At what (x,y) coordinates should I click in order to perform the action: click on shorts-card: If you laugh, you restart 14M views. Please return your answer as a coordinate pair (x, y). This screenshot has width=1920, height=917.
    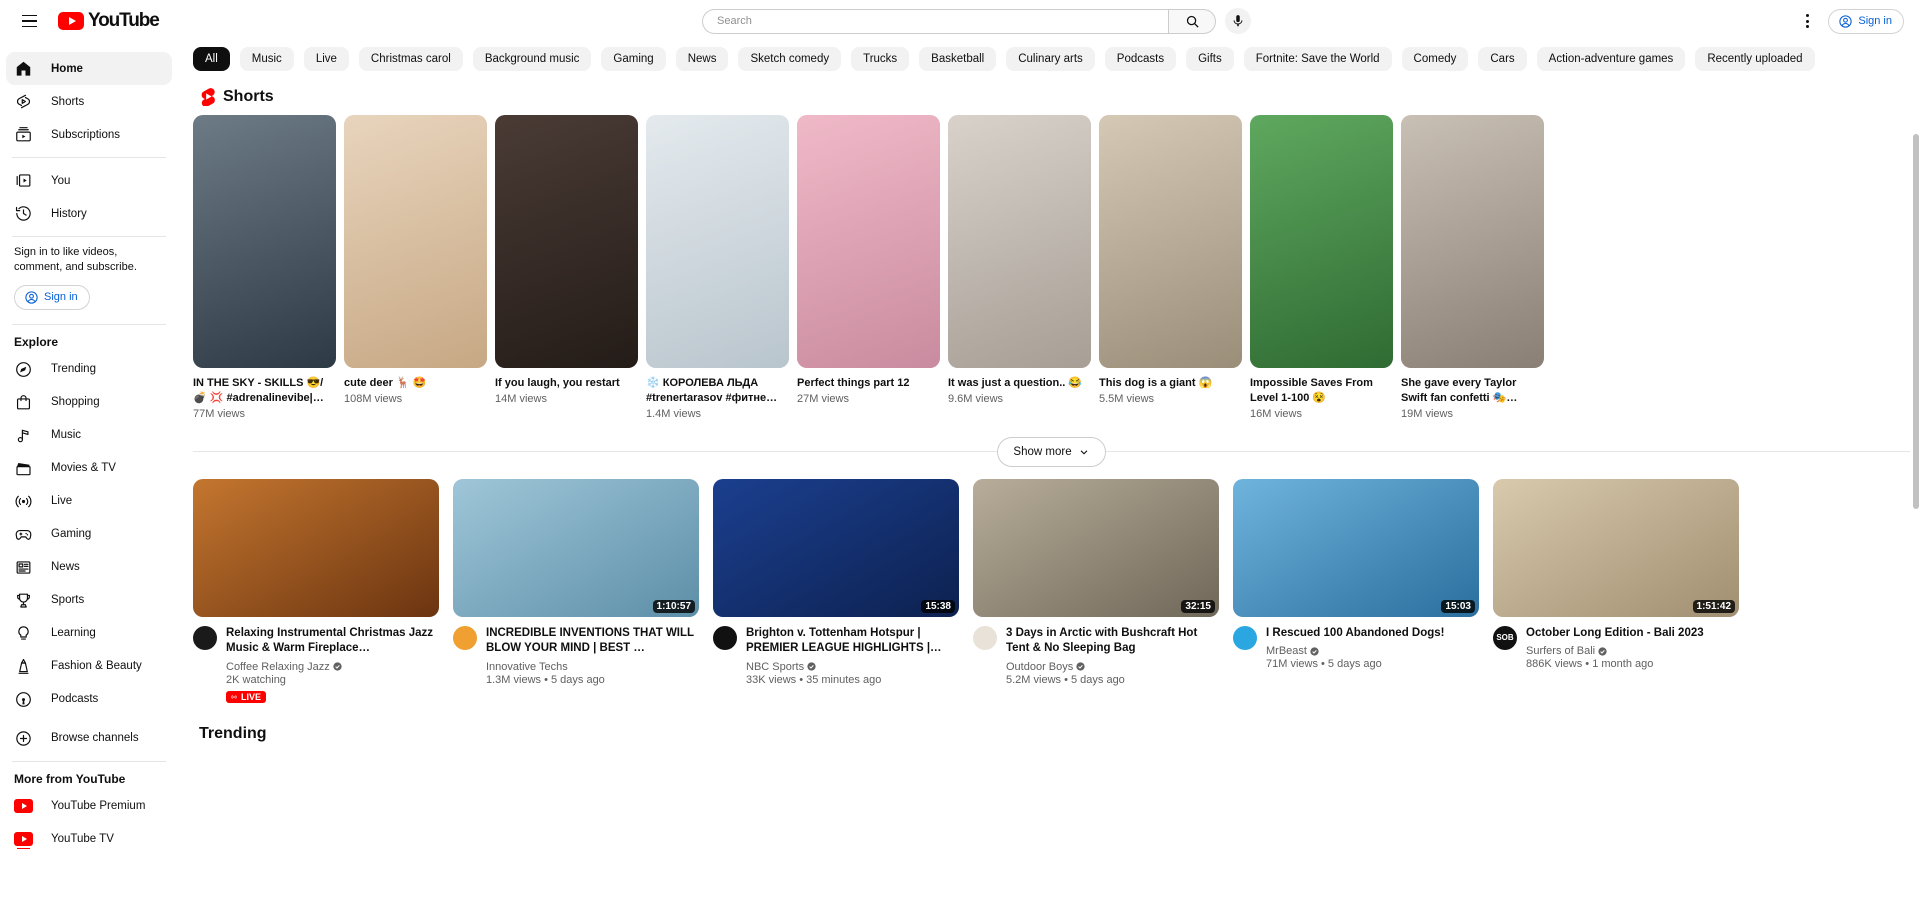
    Looking at the image, I should click on (566, 267).